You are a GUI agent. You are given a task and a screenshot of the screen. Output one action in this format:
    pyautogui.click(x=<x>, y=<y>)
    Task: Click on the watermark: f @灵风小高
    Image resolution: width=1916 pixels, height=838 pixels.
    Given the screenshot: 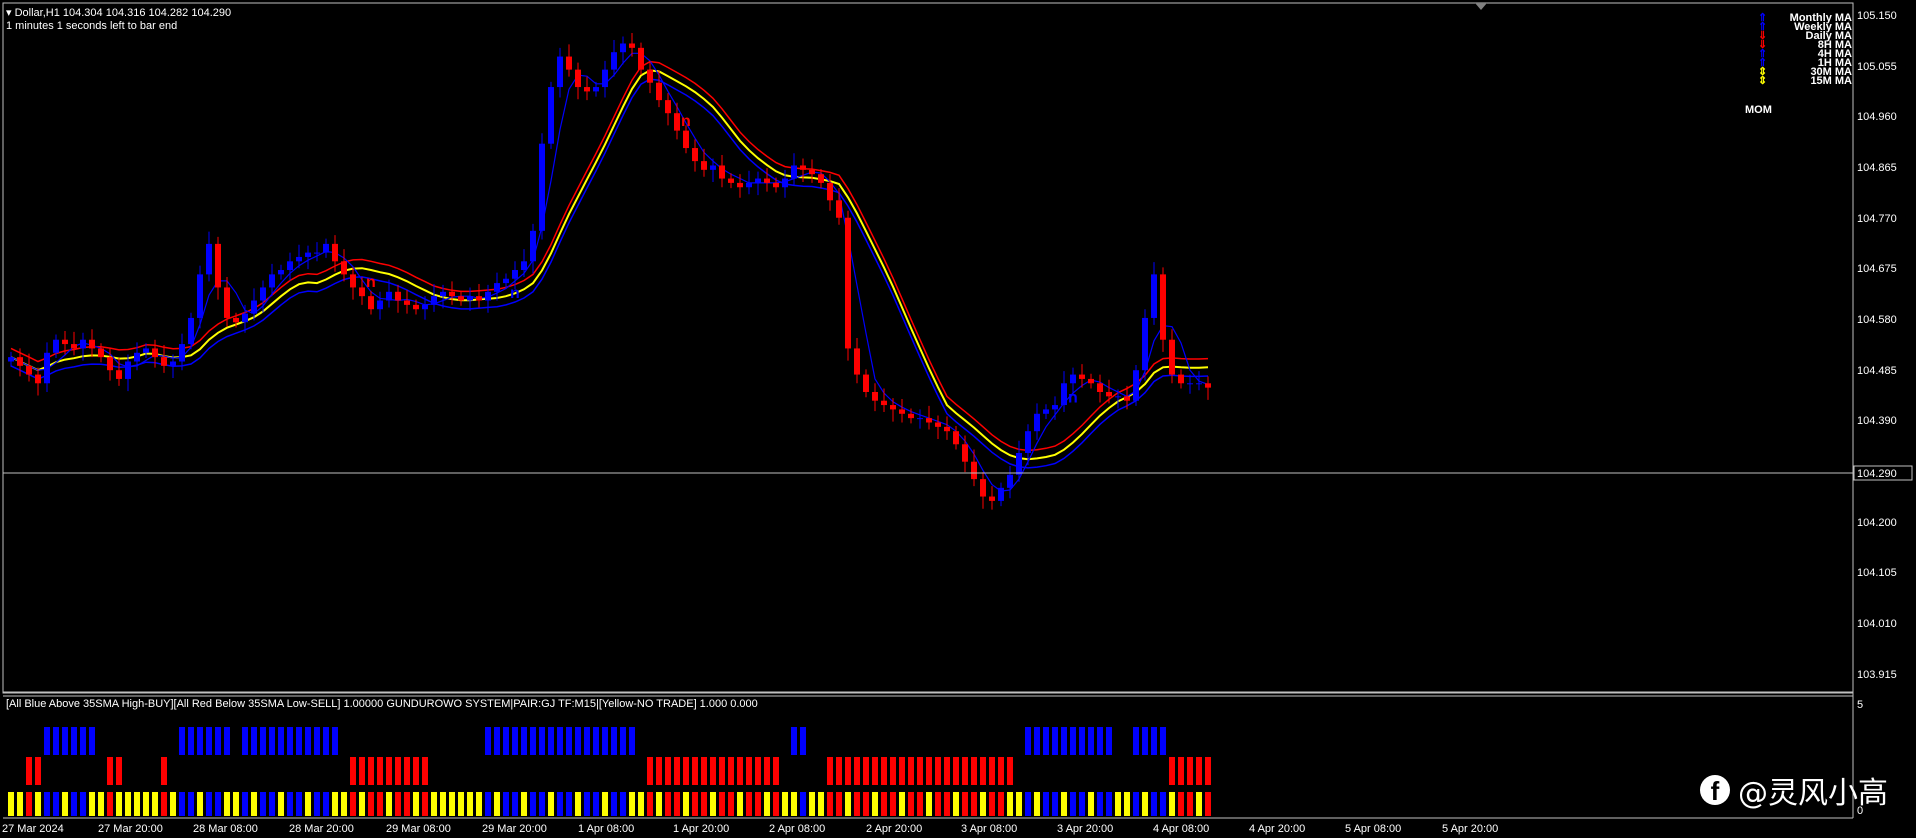 What is the action you would take?
    pyautogui.click(x=1794, y=790)
    